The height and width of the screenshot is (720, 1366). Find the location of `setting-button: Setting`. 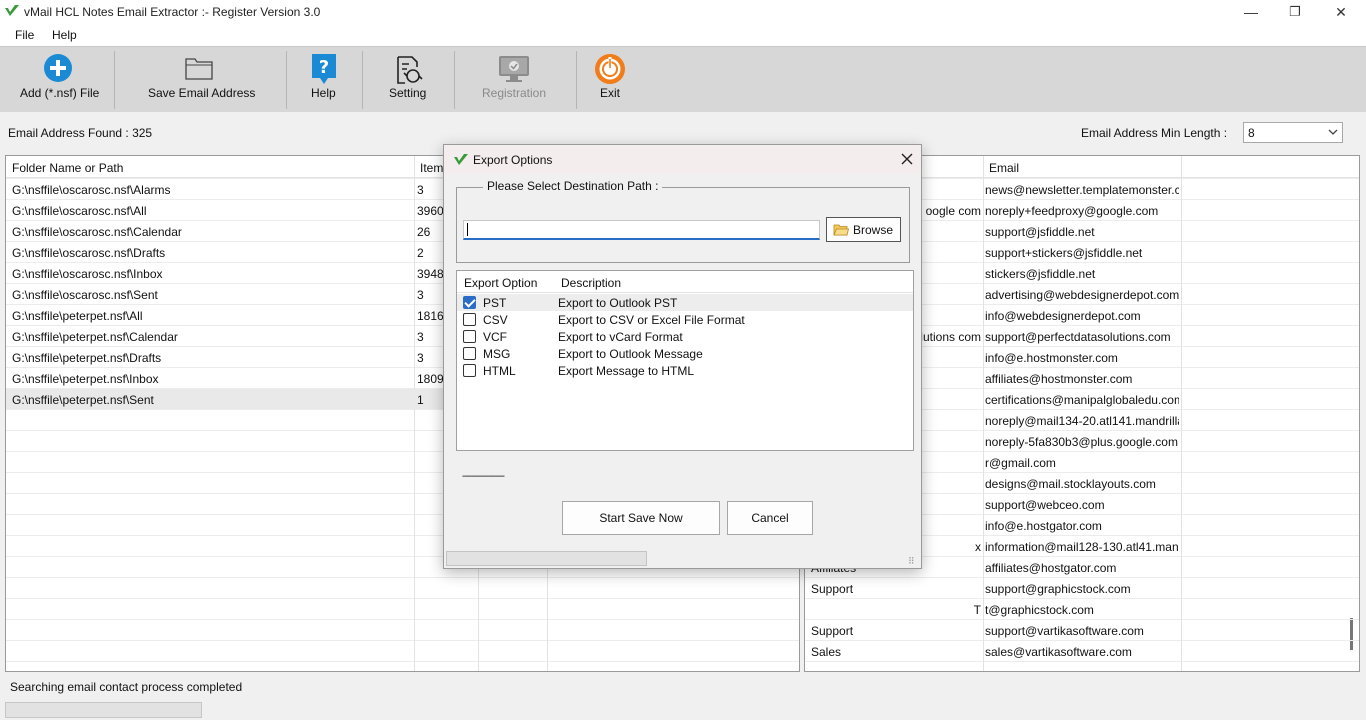

setting-button: Setting is located at coordinates (408, 79).